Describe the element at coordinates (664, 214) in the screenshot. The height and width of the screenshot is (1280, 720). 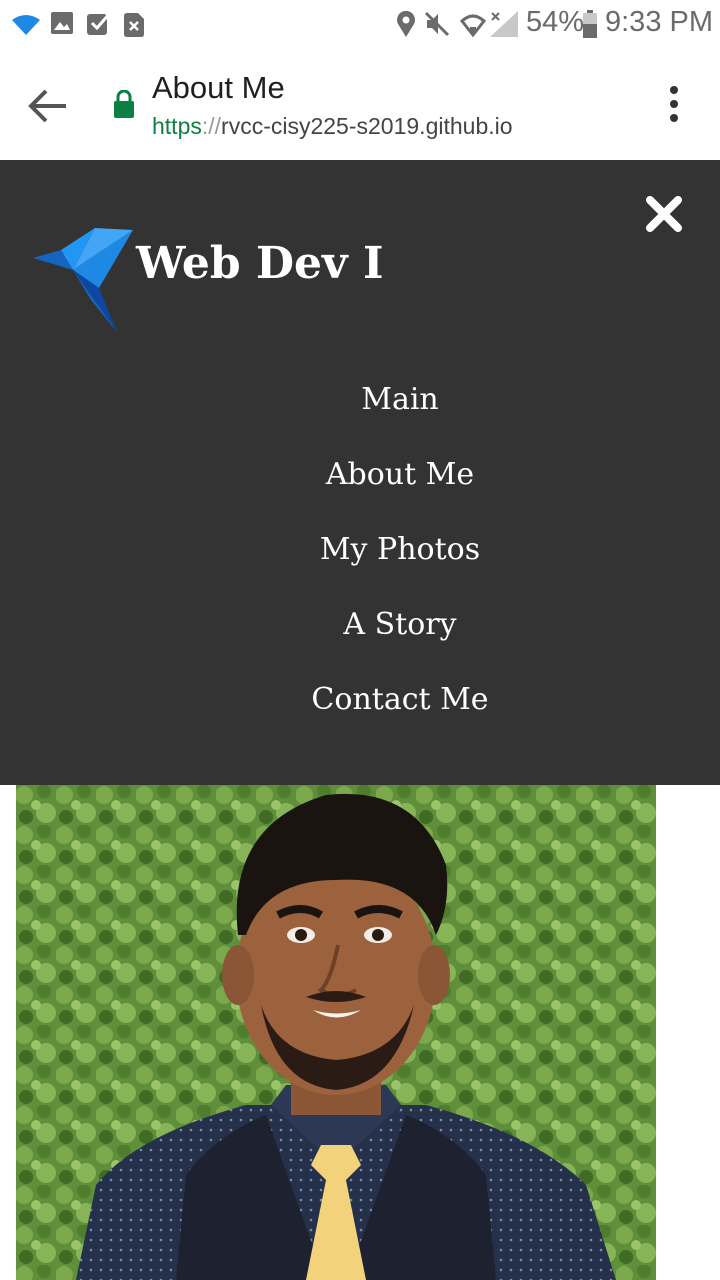
I see `close-icon` at that location.